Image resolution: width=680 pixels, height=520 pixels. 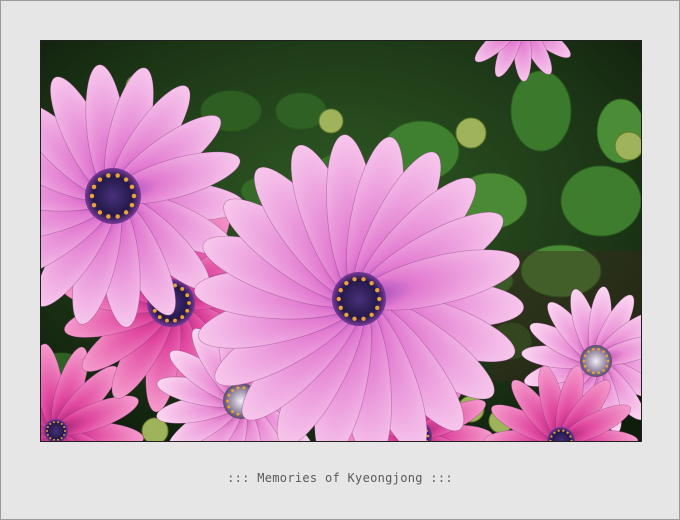 I want to click on photo-caption: ::: Memories of Kyeongjong :::, so click(x=340, y=478).